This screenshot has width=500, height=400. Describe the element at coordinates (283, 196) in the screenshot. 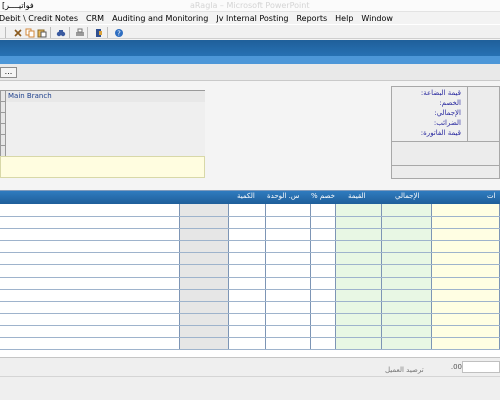

I see `unit-price-column-header: س. الوحدة` at that location.